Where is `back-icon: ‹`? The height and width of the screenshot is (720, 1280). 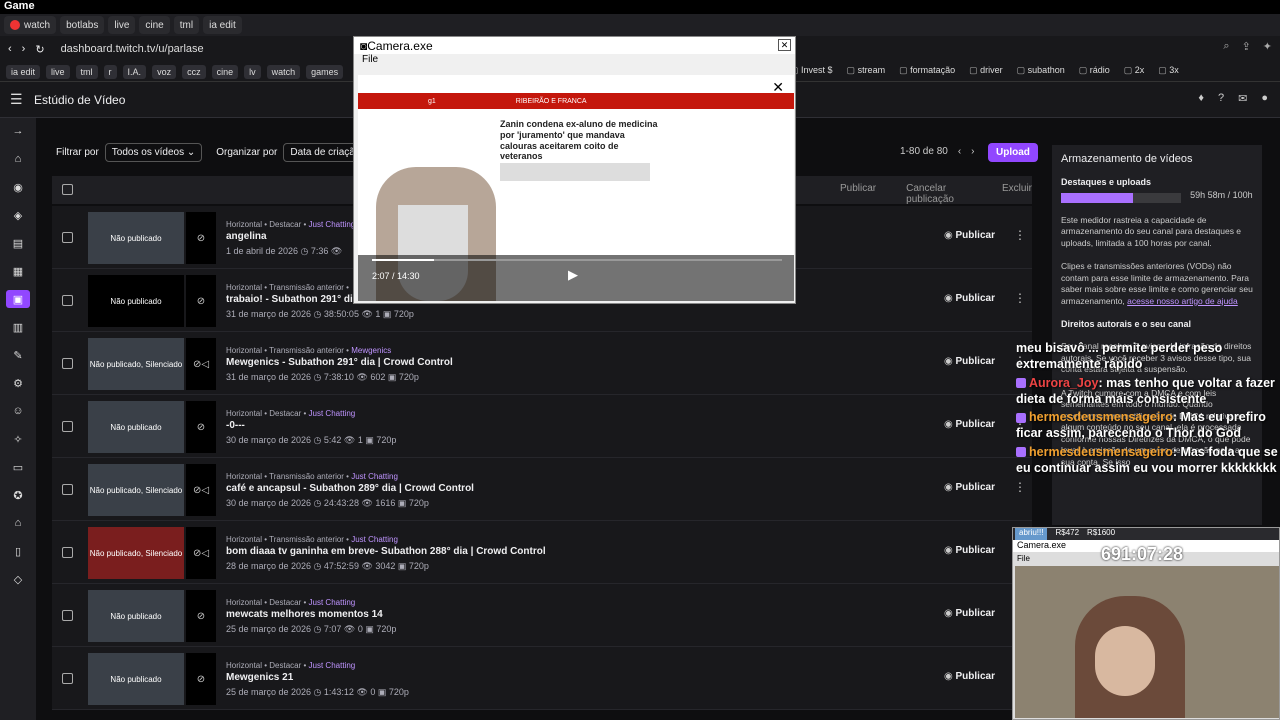 back-icon: ‹ is located at coordinates (10, 49).